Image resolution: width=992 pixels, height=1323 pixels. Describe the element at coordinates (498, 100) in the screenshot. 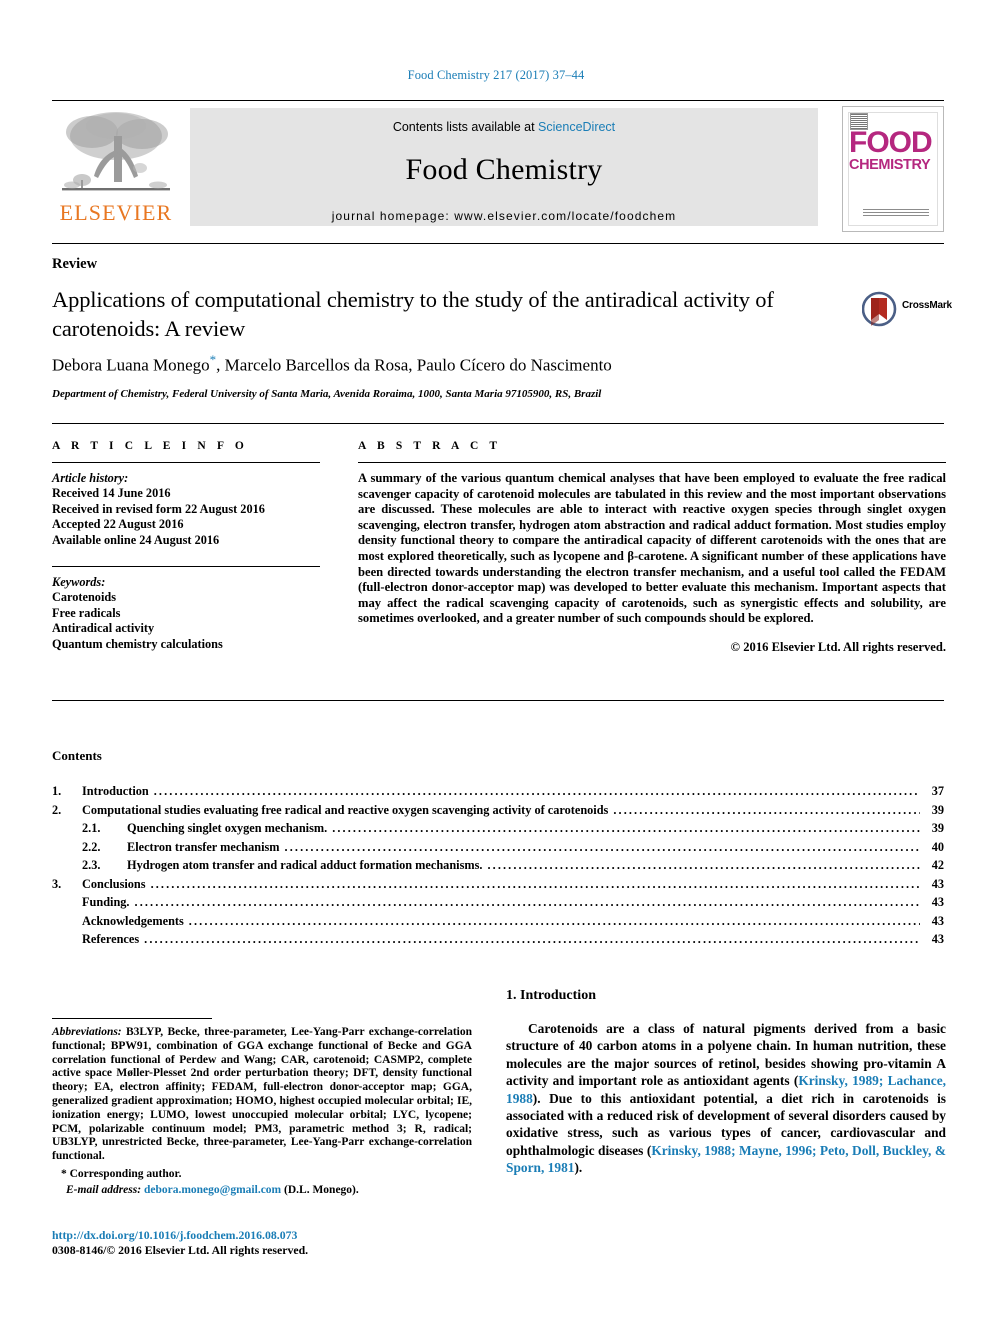

I see `masthead-top-rule` at that location.